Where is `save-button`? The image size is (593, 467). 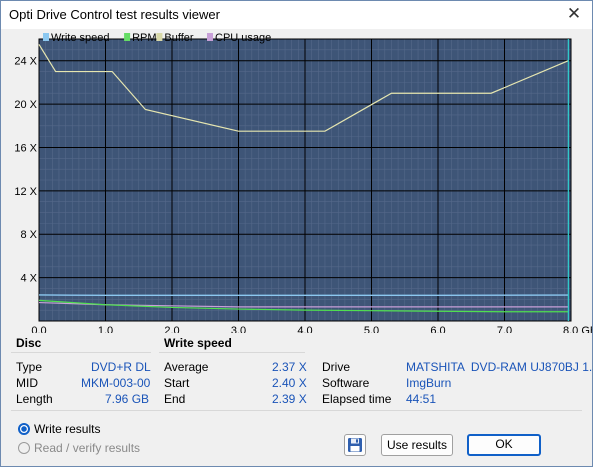
save-button is located at coordinates (355, 445).